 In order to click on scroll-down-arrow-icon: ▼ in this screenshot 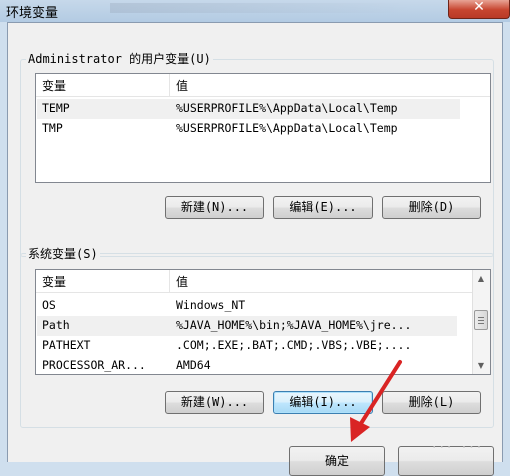, I will do `click(481, 365)`.